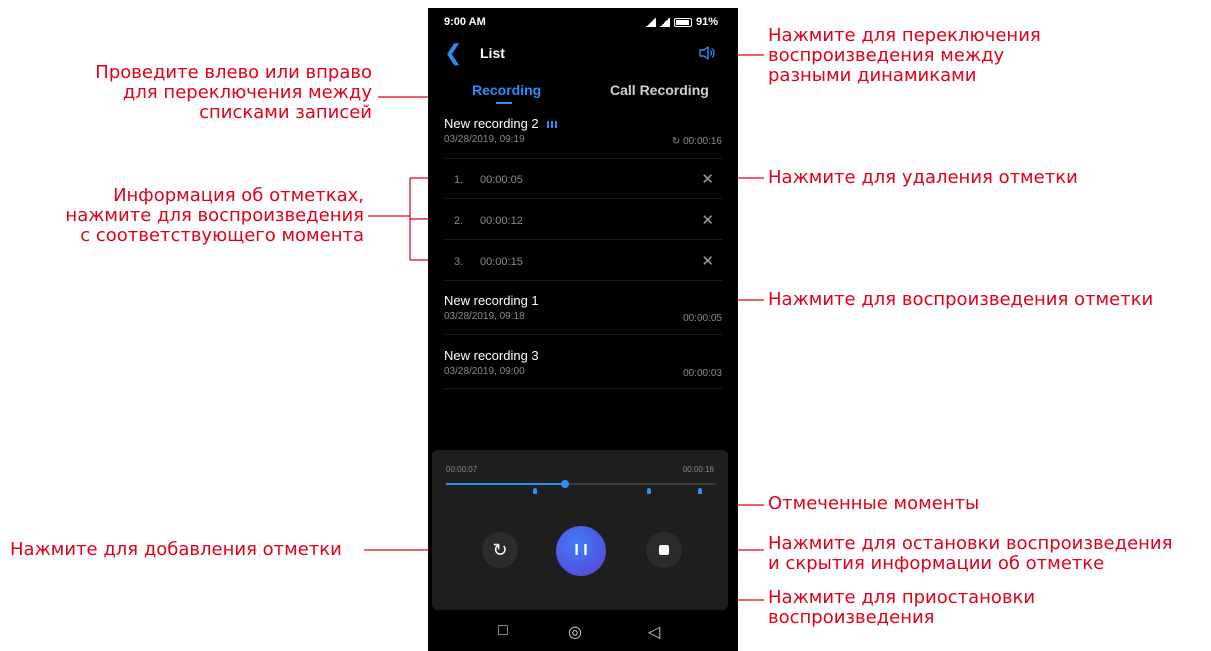 This screenshot has width=1211, height=651. What do you see at coordinates (698, 469) in the screenshot?
I see `total-time: 00:00:16` at bounding box center [698, 469].